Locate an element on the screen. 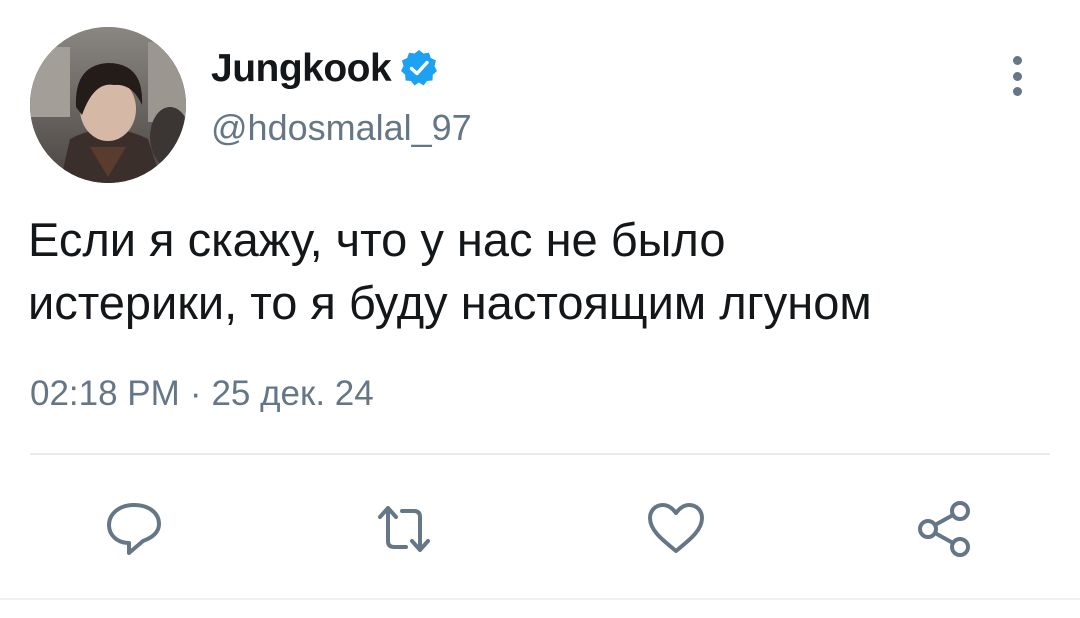 Image resolution: width=1080 pixels, height=618 pixels. share-button is located at coordinates (946, 529).